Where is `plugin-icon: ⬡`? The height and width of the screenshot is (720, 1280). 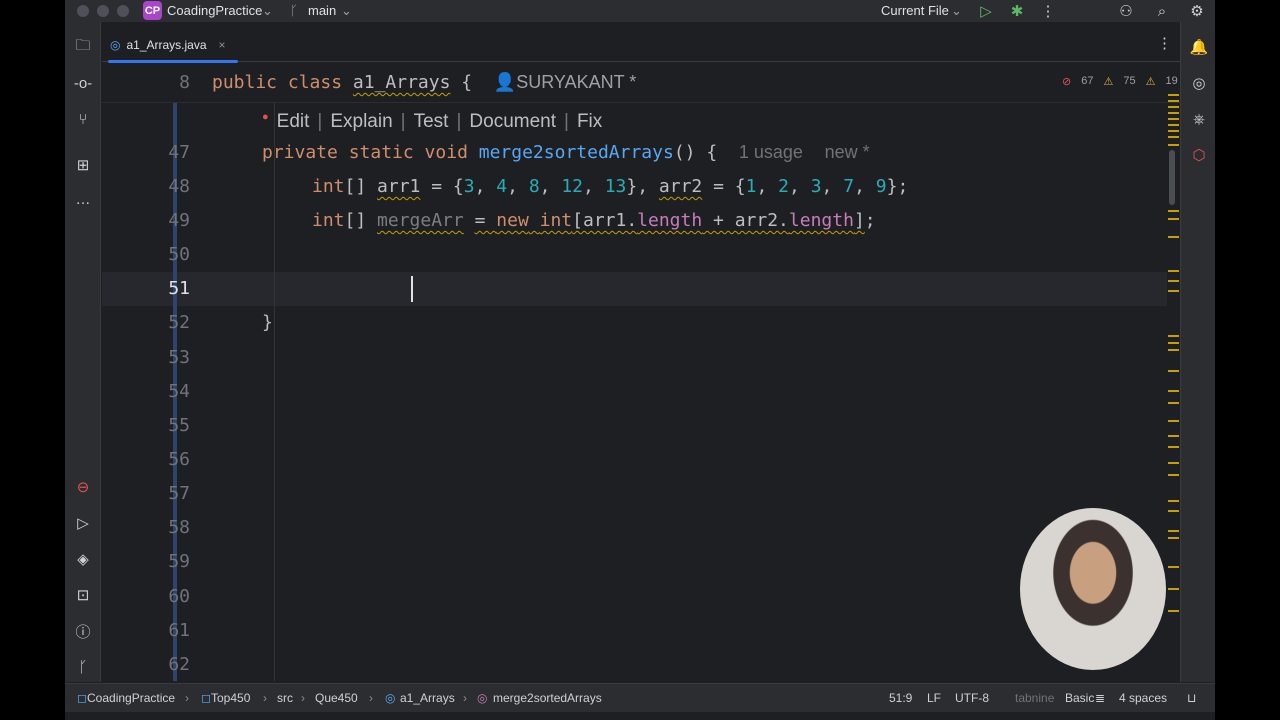
plugin-icon: ⬡ is located at coordinates (1199, 155).